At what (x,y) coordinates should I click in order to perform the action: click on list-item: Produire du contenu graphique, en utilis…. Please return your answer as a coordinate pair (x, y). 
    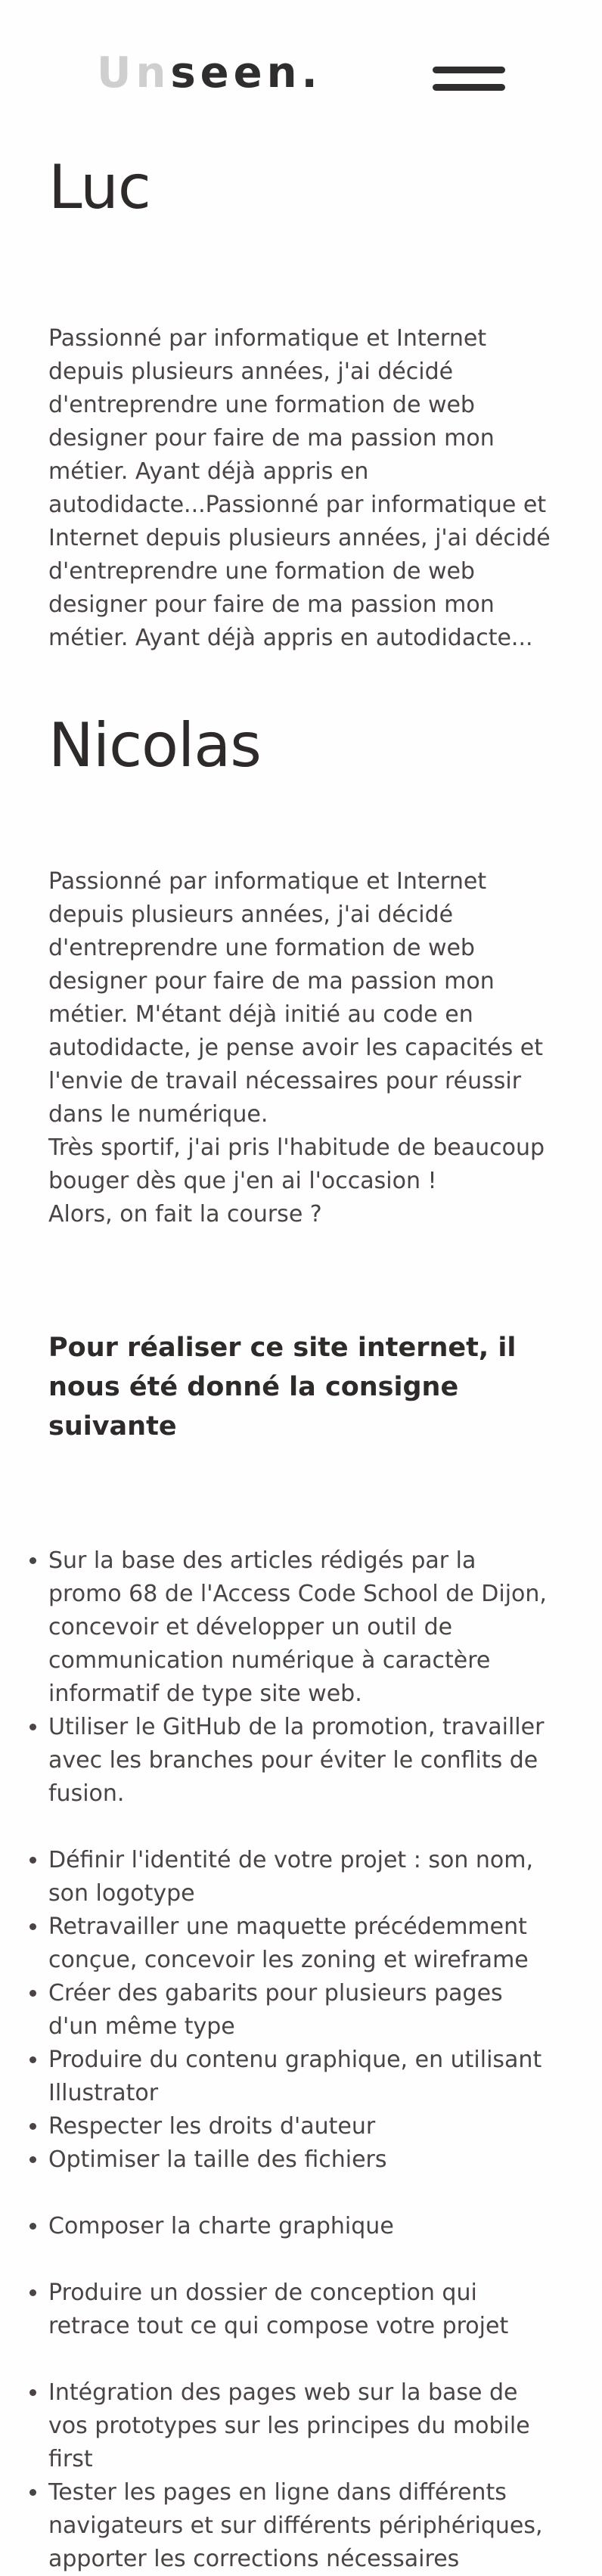
    Looking at the image, I should click on (301, 2077).